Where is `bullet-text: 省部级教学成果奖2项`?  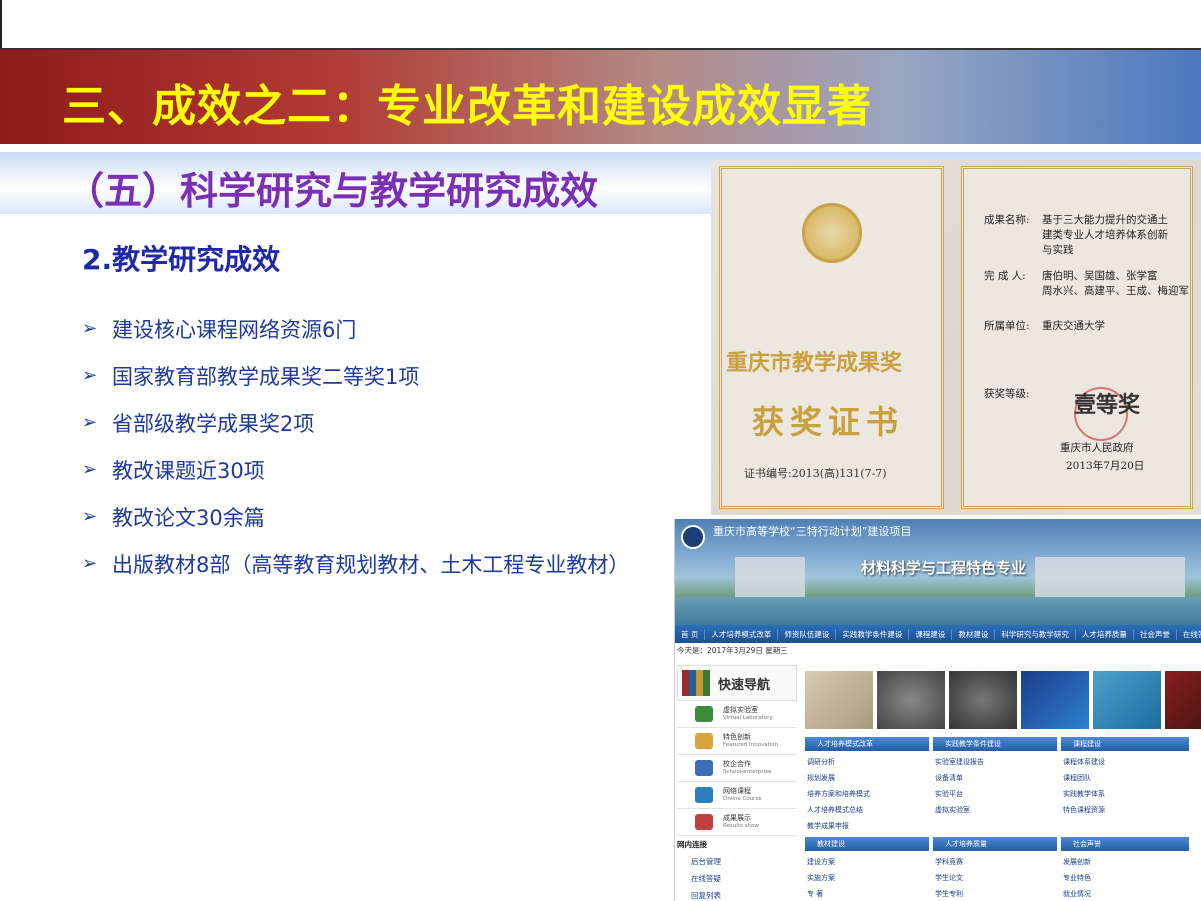 bullet-text: 省部级教学成果奖2项 is located at coordinates (213, 423).